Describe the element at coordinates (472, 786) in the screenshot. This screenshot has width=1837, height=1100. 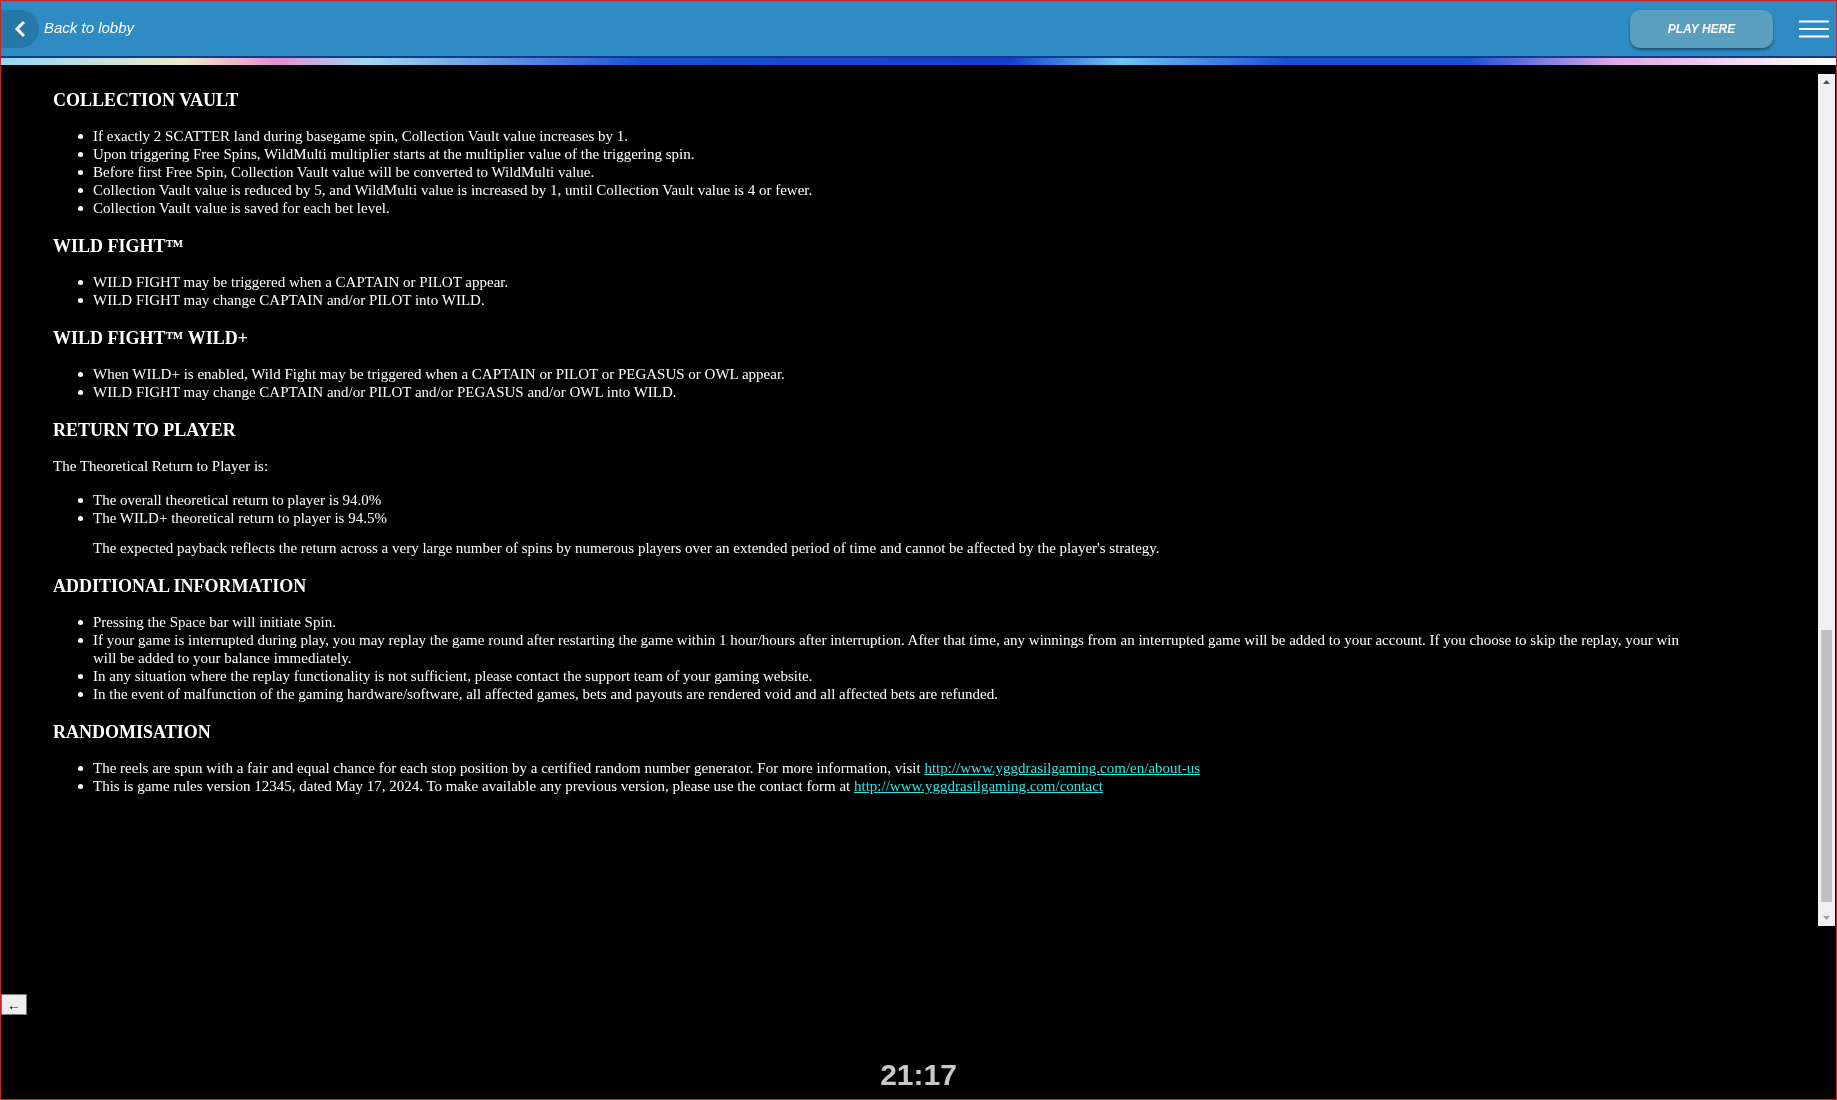
I see `list-item-text: This is game rules version 12345, dated May 17, 2024. To make available any previous version, please use the contact form at` at that location.